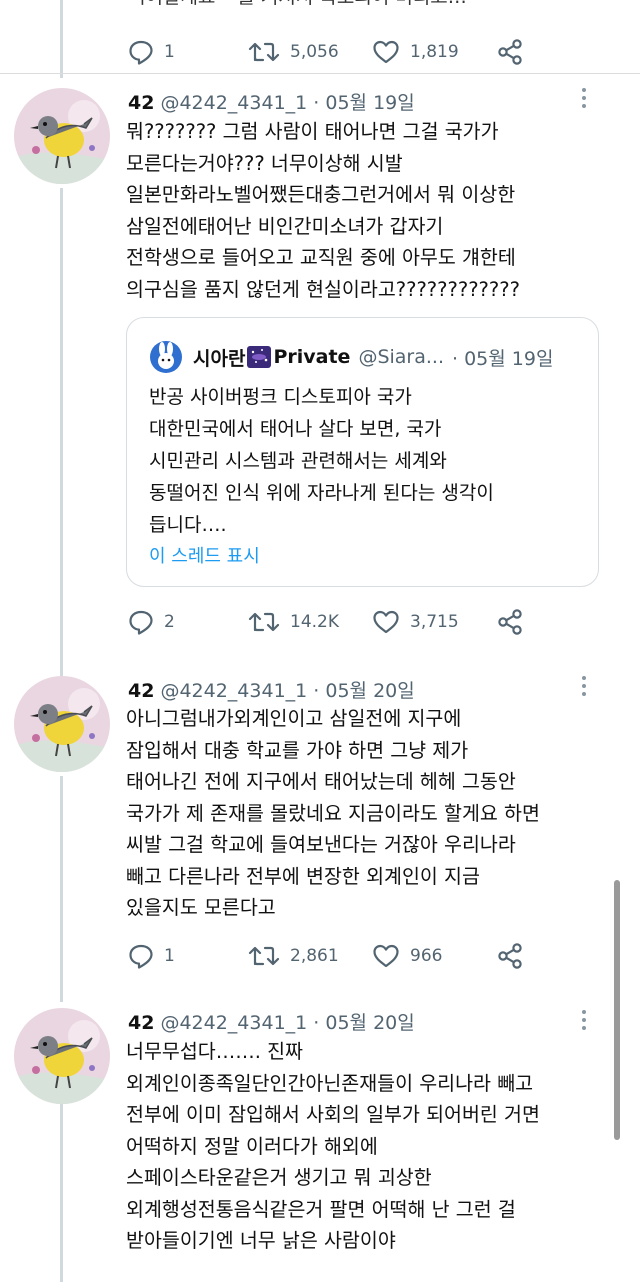  I want to click on quoted-line: 대한민국에서 태어나 살다 보면, 국가, so click(295, 429).